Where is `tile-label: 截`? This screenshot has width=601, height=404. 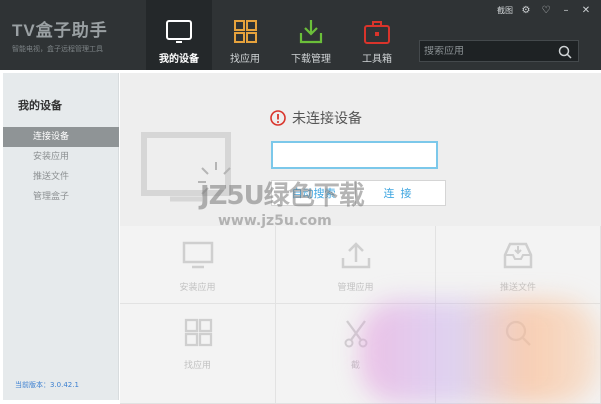 tile-label: 截 is located at coordinates (355, 366).